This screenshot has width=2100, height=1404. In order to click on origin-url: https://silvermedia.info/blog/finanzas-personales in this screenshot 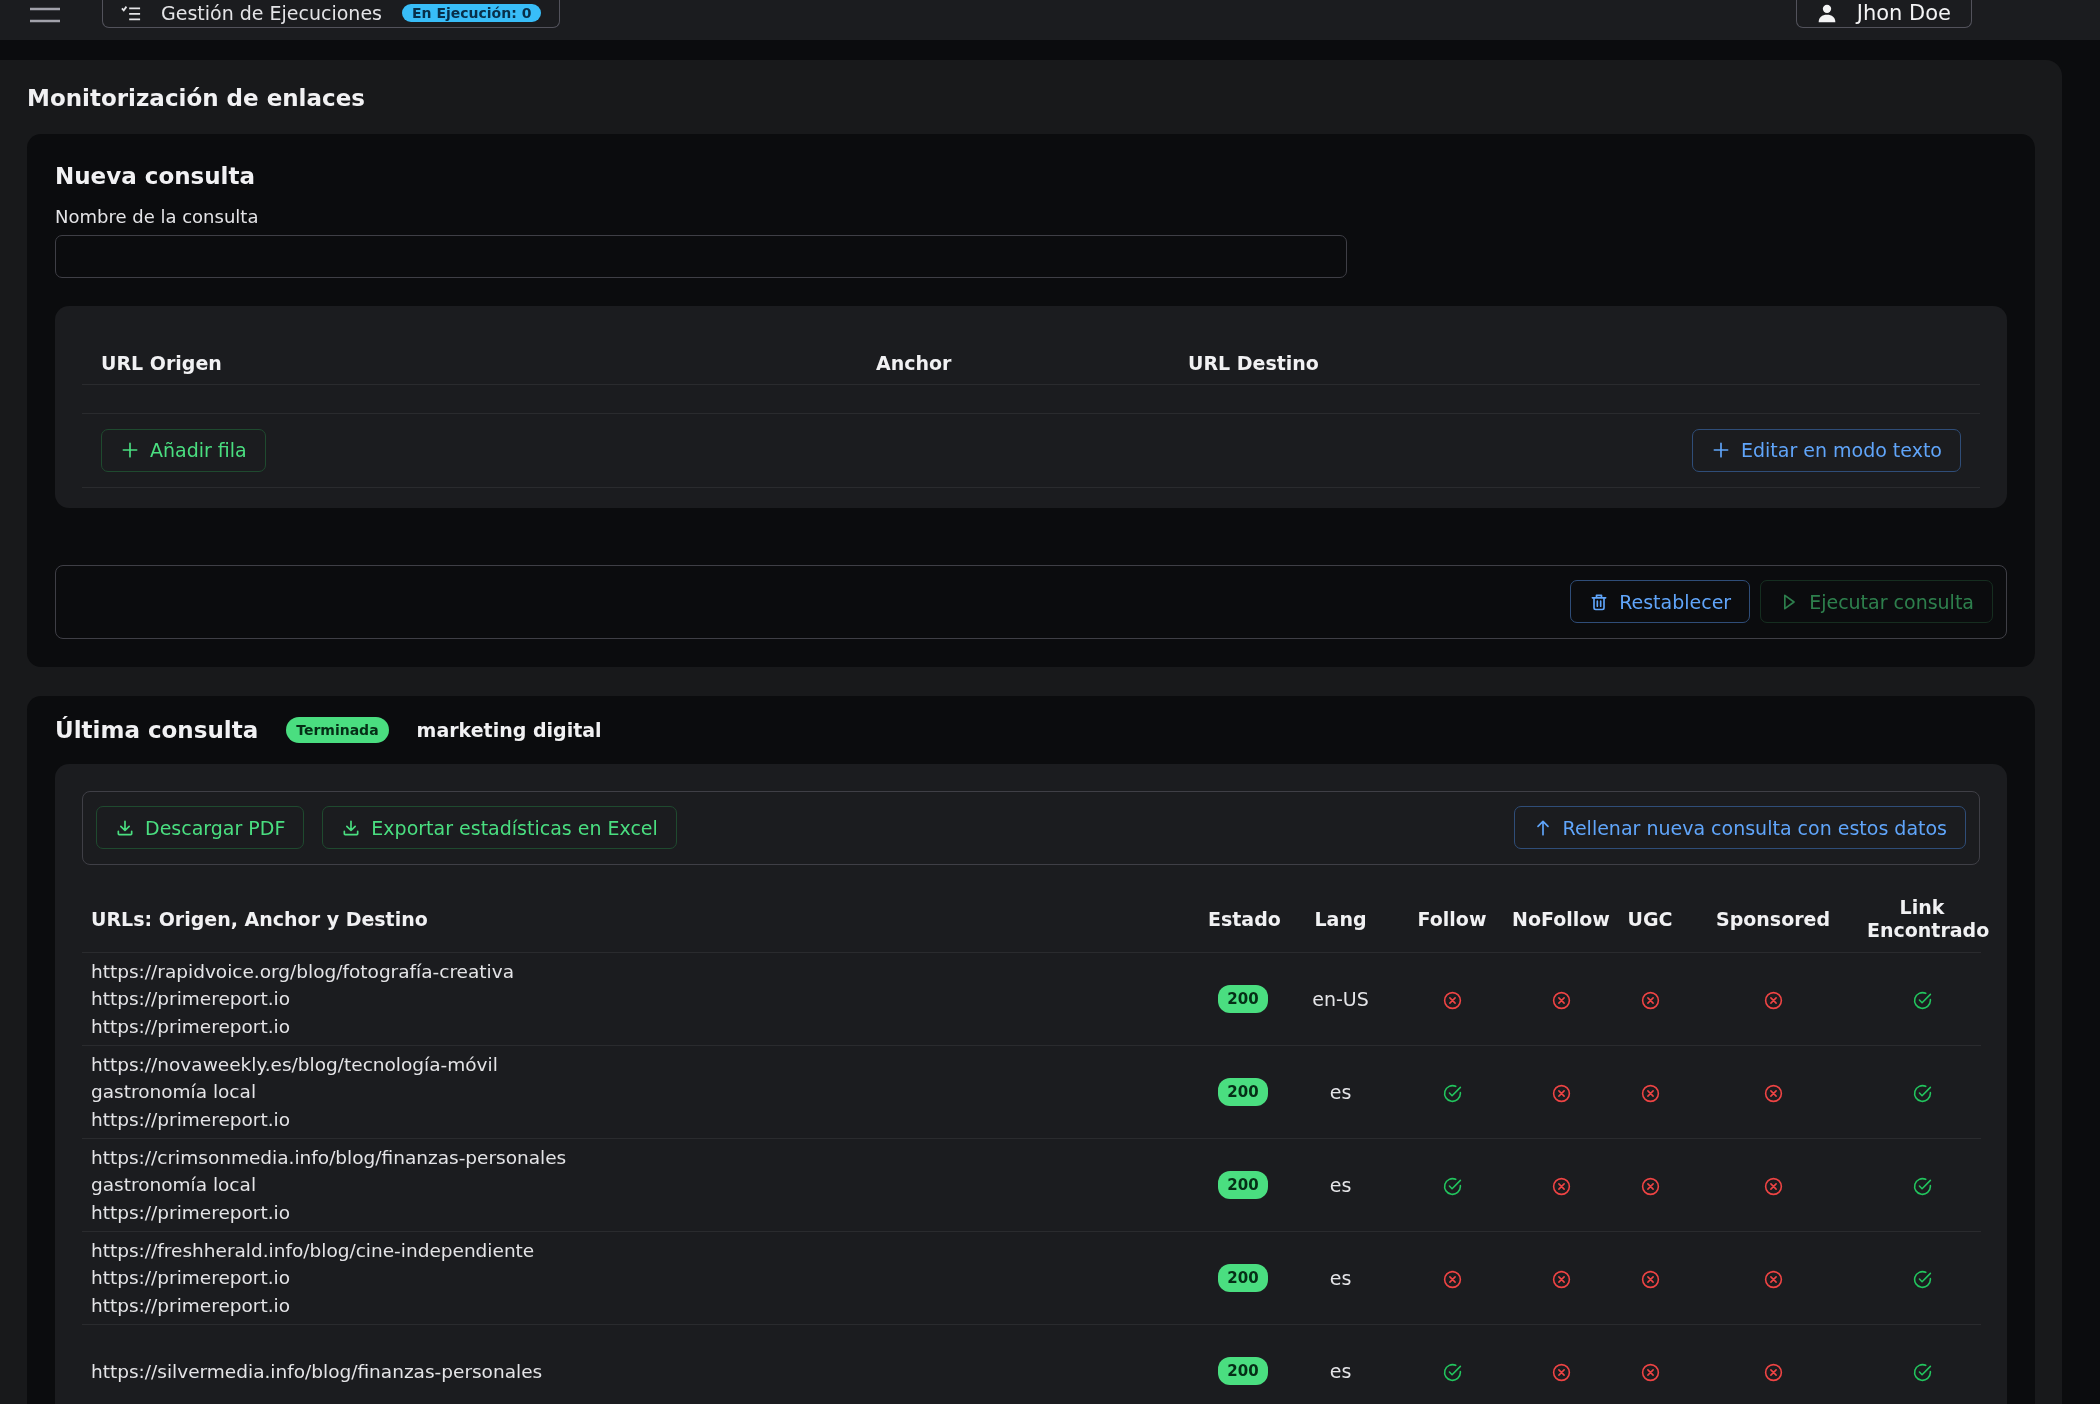, I will do `click(317, 1371)`.